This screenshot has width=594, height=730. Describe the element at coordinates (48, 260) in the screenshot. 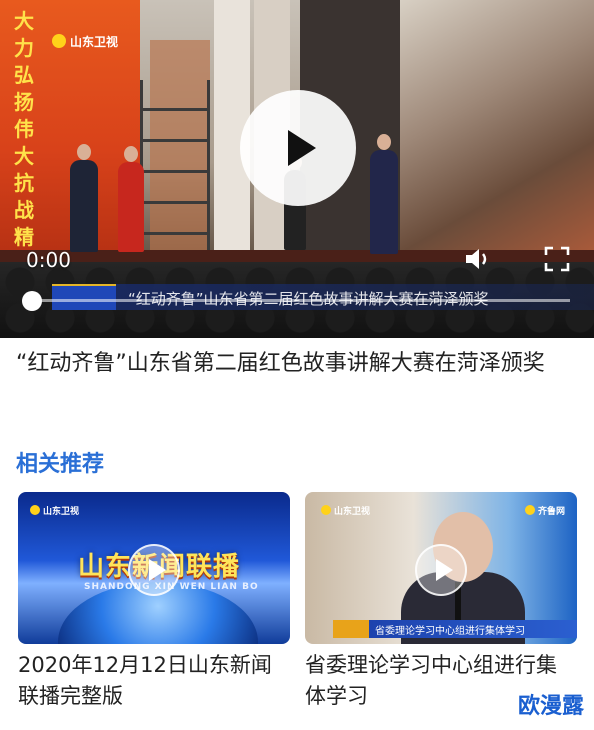

I see `current-time: 0:00` at that location.